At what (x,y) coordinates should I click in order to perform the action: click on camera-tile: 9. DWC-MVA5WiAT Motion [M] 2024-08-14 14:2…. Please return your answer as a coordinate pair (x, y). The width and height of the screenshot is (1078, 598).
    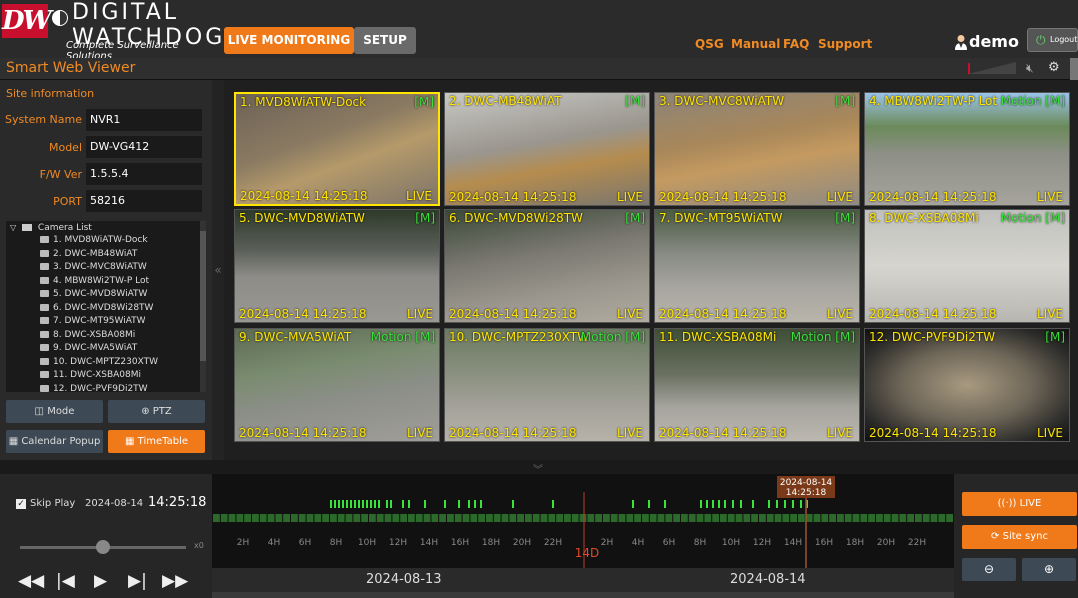
    Looking at the image, I should click on (337, 385).